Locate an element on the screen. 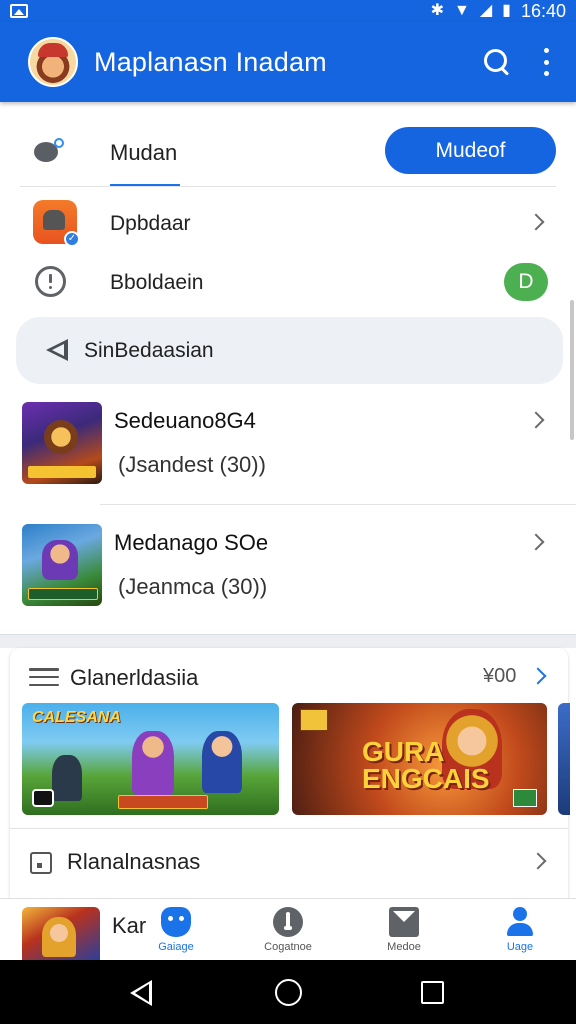 This screenshot has width=576, height=1024. image-icon is located at coordinates (19, 11).